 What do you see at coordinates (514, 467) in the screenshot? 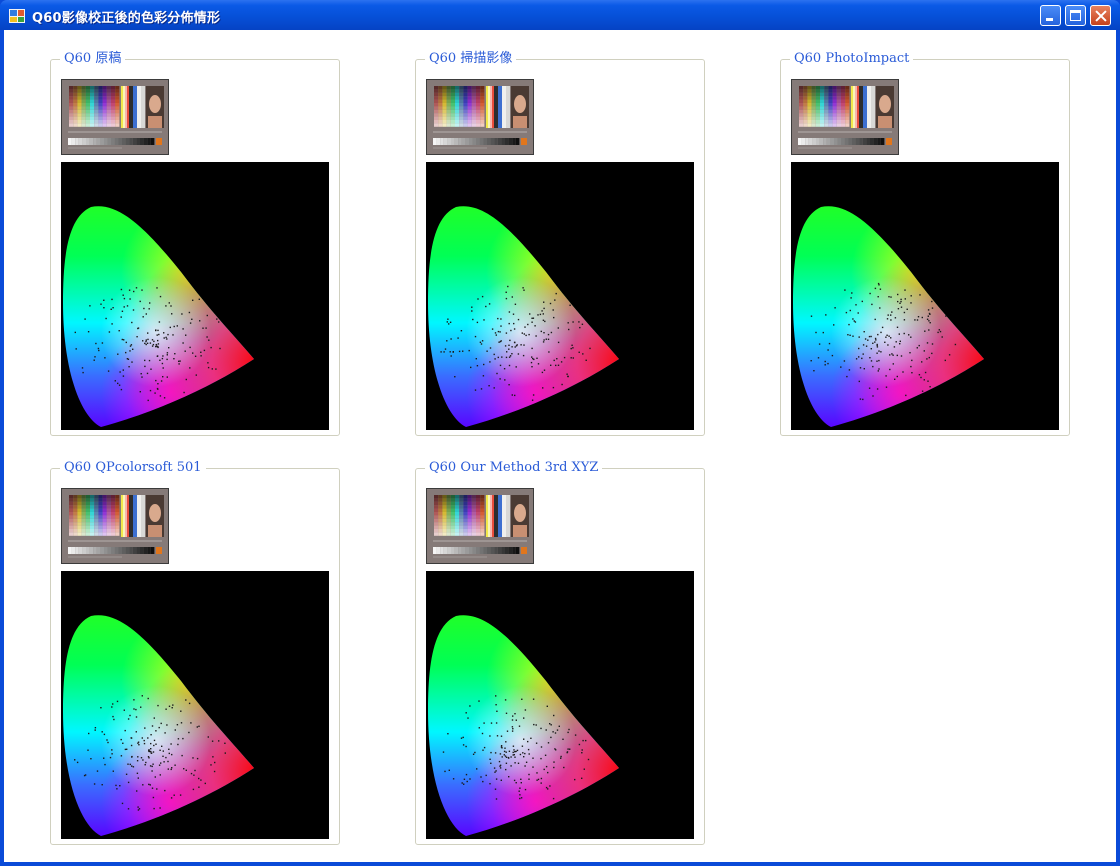
I see `group-title: Q60 Our Method 3rd XYZ` at bounding box center [514, 467].